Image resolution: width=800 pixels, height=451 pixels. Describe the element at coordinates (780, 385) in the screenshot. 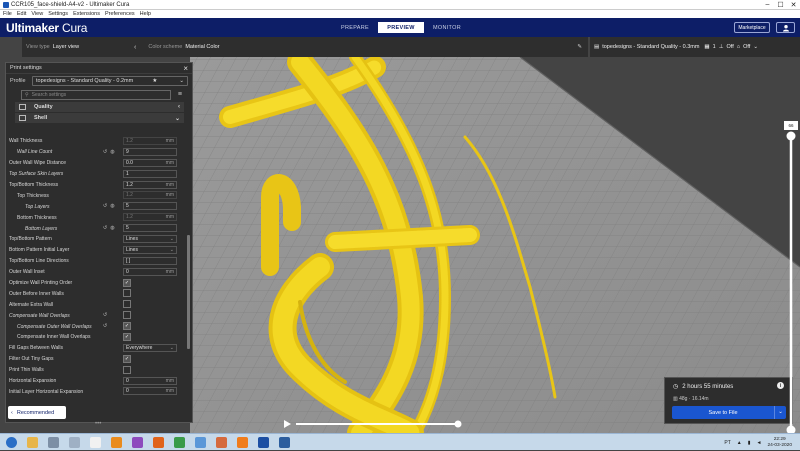

I see `info-icon: i` at that location.